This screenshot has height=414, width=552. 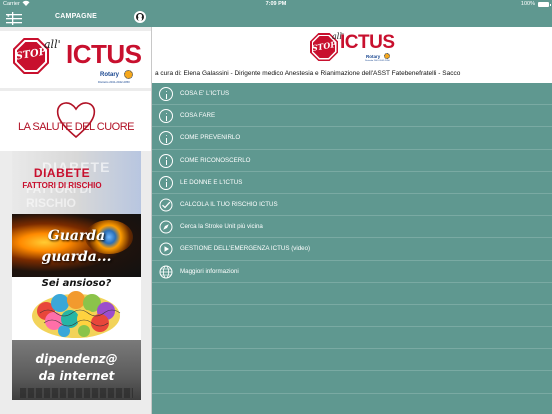 What do you see at coordinates (166, 205) in the screenshot?
I see `check-badge-icon` at bounding box center [166, 205].